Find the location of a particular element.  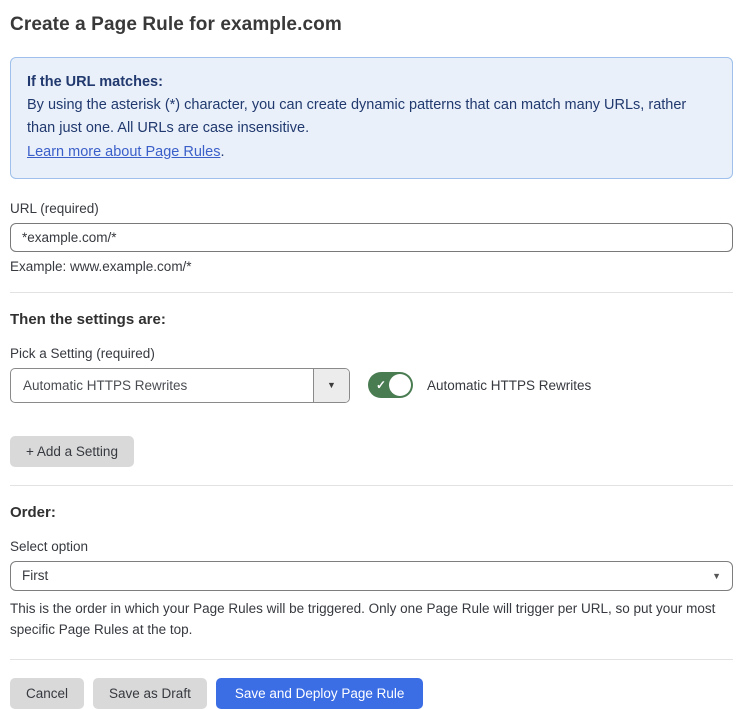

check-icon: ✓ is located at coordinates (381, 385).